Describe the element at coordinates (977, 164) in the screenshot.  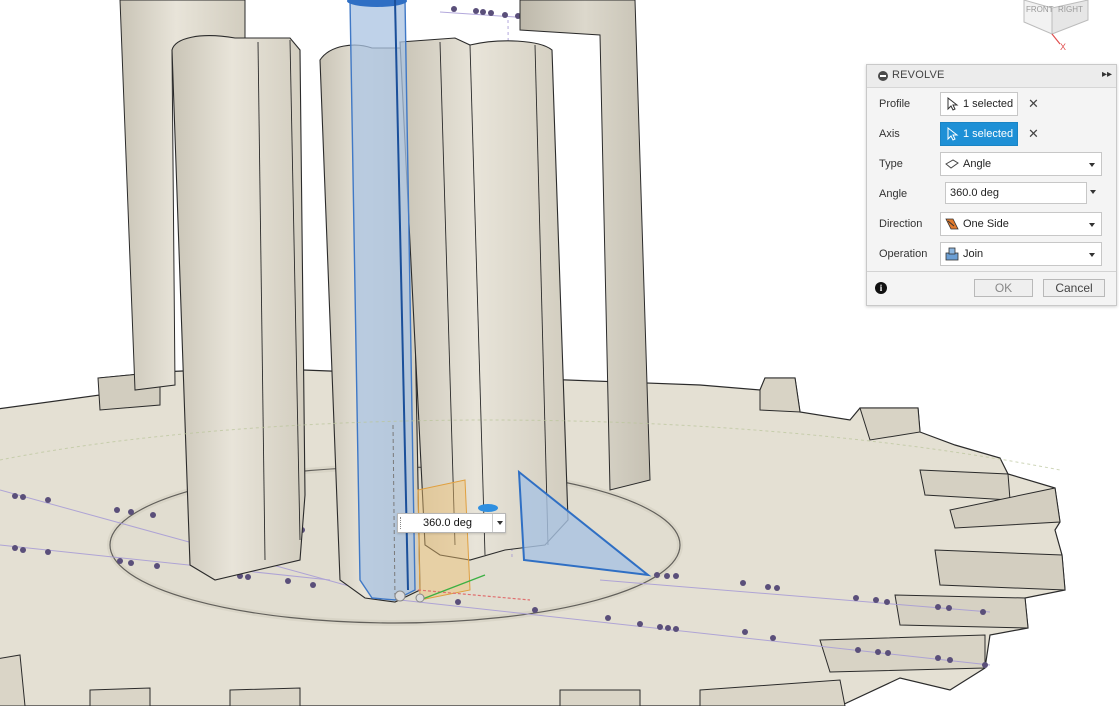
I see `type-value: Angle` at that location.